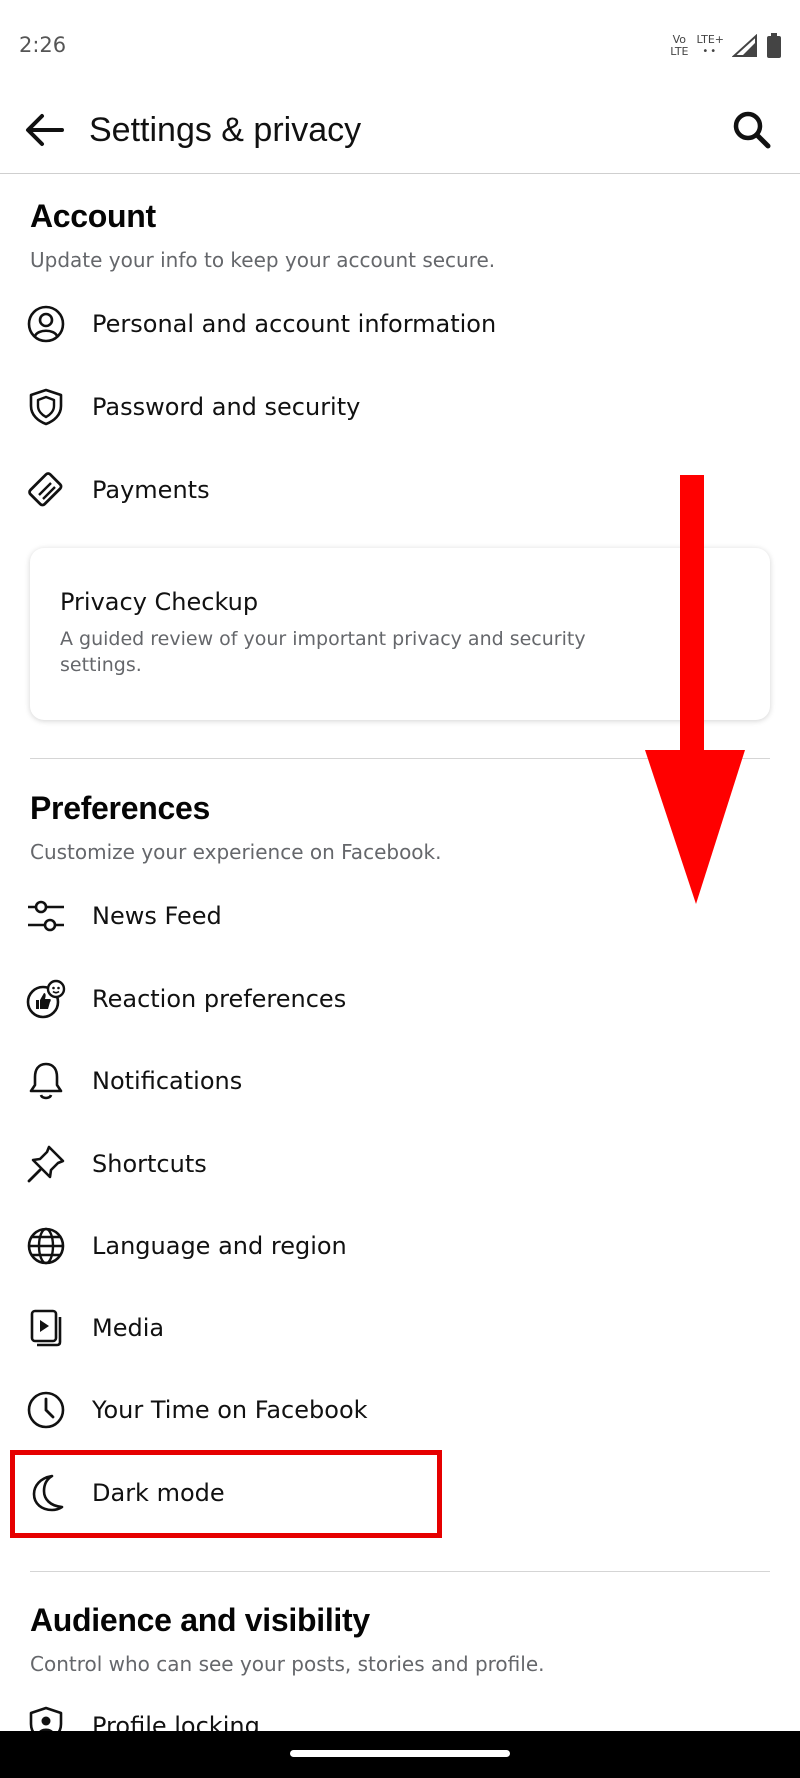 The image size is (800, 1778). I want to click on preferences-section-title: Preferences, so click(120, 808).